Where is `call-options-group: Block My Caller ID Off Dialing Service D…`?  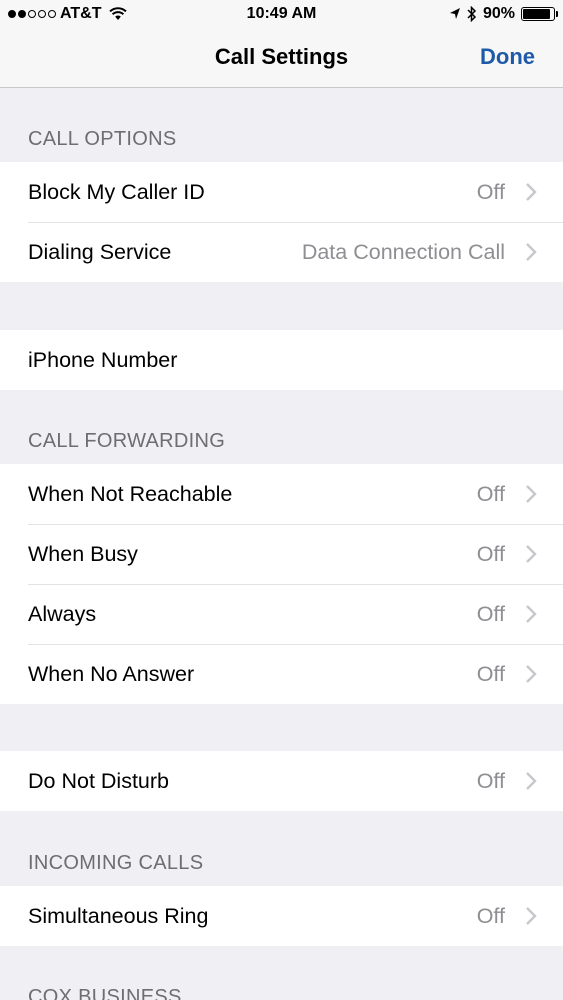 call-options-group: Block My Caller ID Off Dialing Service D… is located at coordinates (281, 222).